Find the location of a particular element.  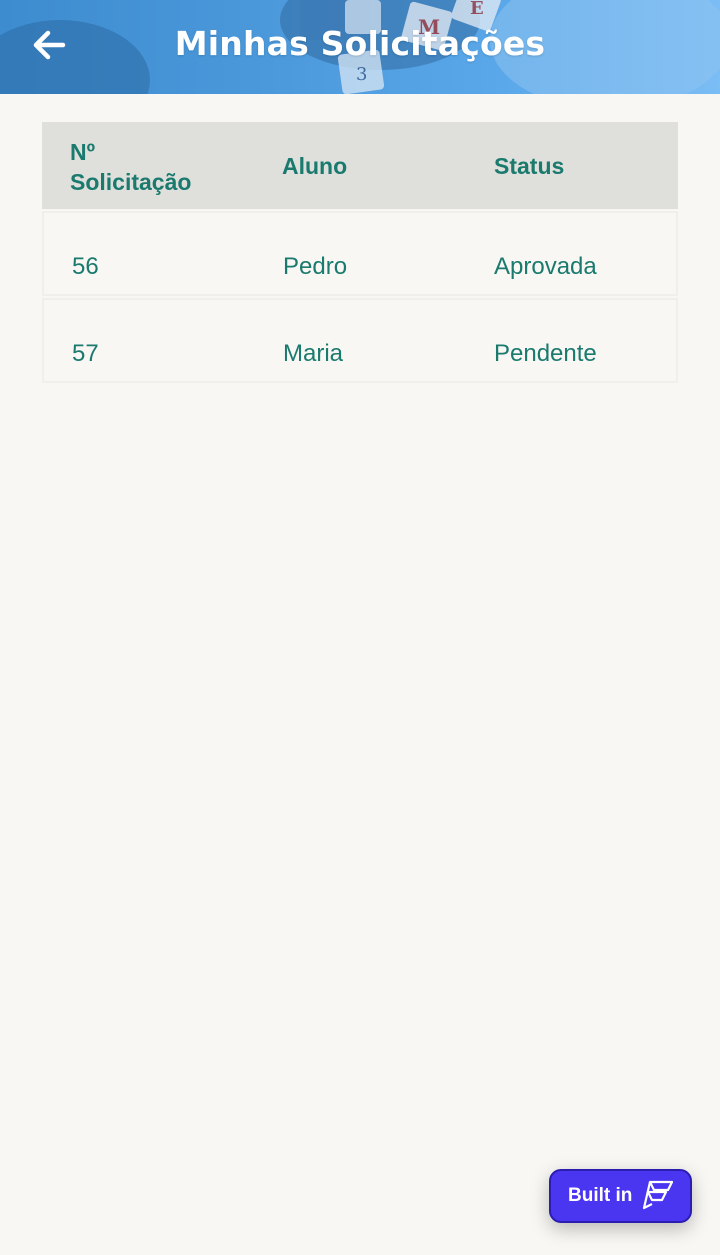

badge-label: Built in is located at coordinates (600, 1195).